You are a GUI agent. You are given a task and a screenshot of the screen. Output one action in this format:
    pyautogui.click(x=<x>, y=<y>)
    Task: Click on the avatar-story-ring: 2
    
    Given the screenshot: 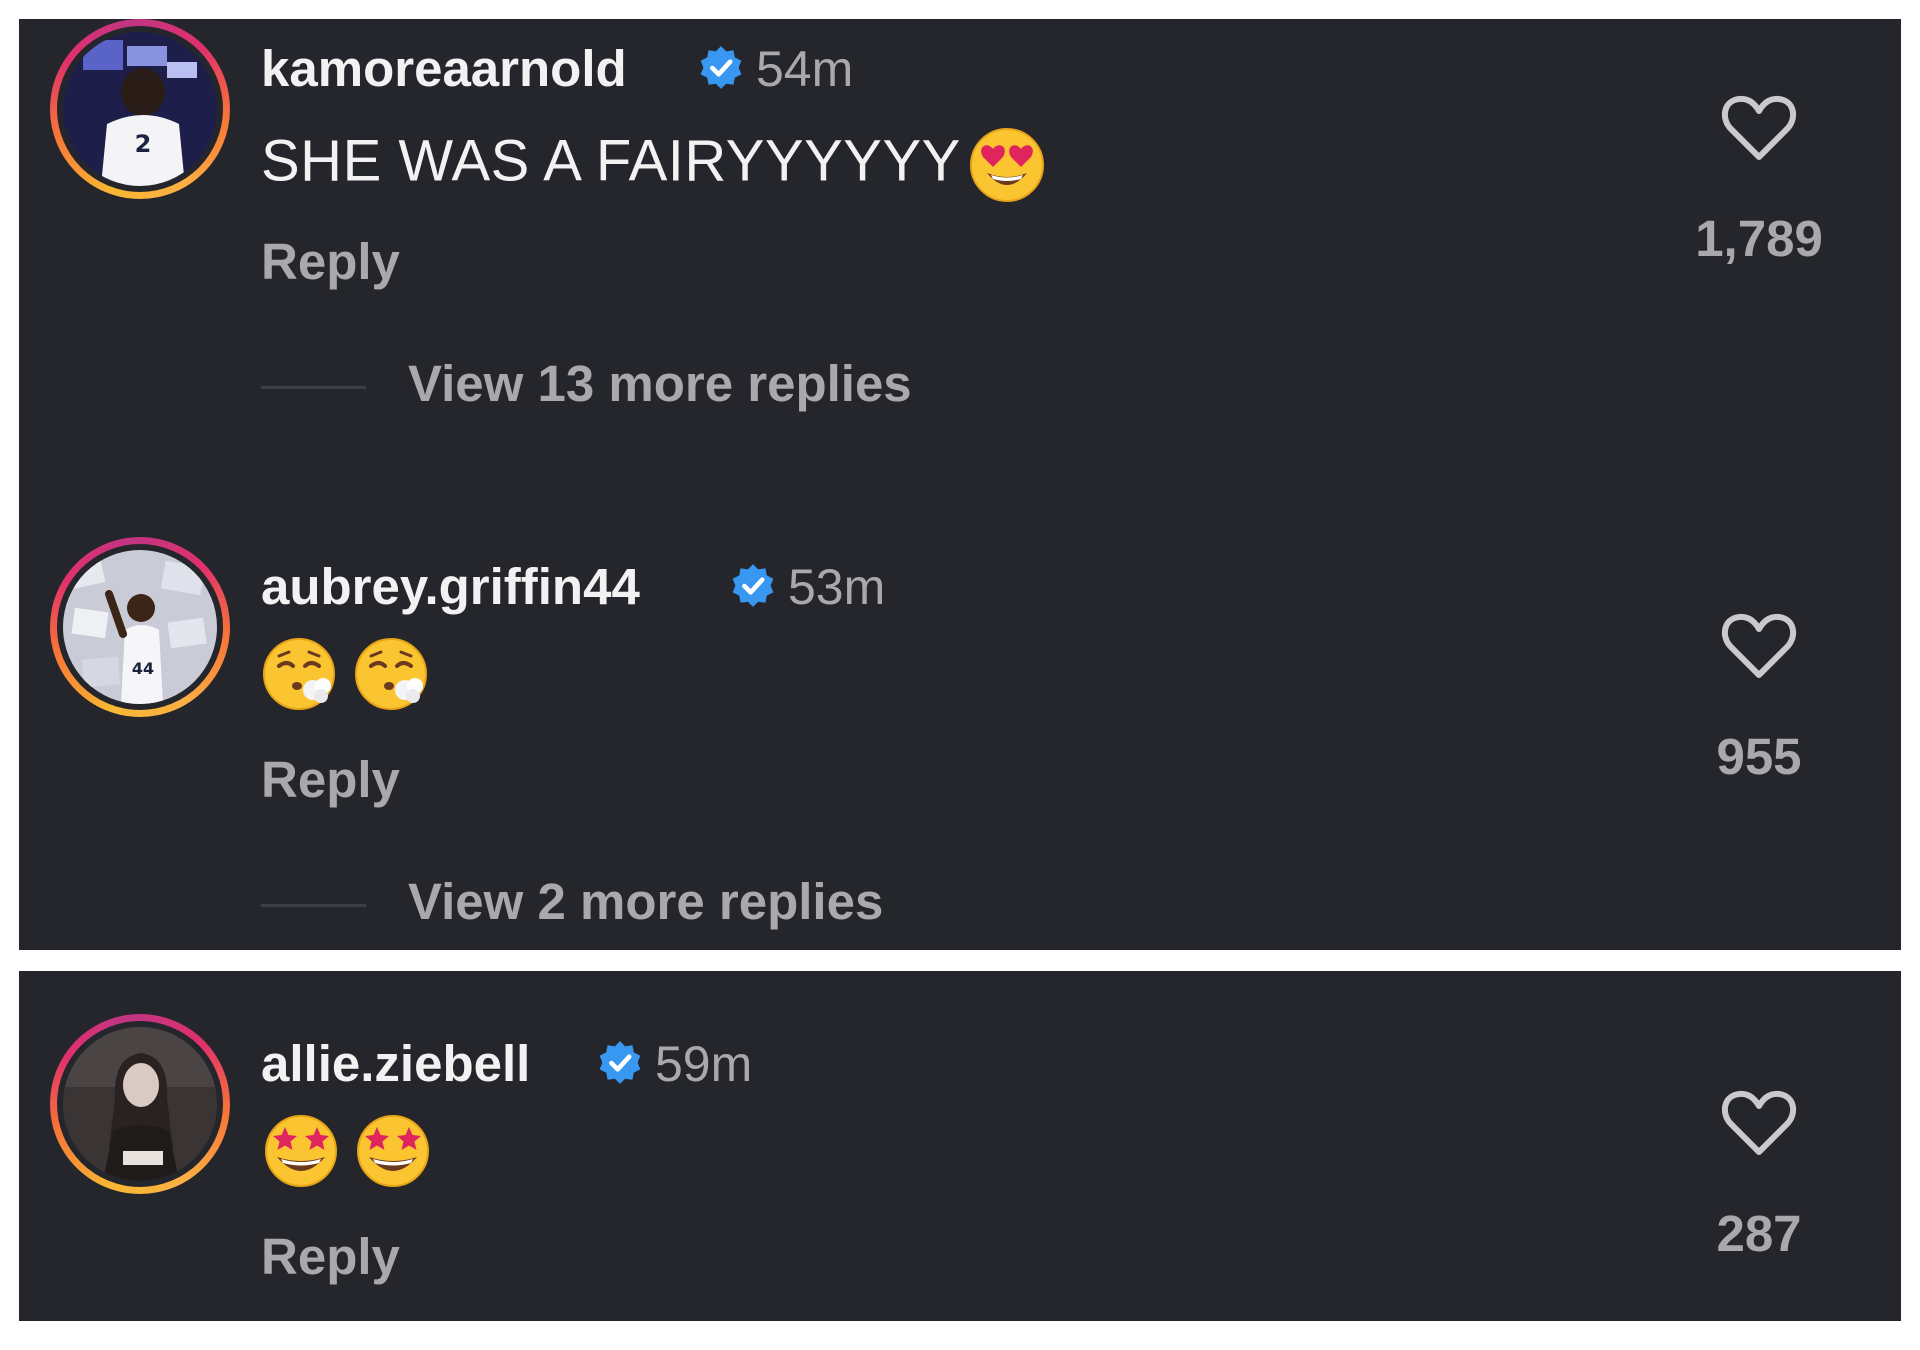 What is the action you would take?
    pyautogui.click(x=140, y=109)
    